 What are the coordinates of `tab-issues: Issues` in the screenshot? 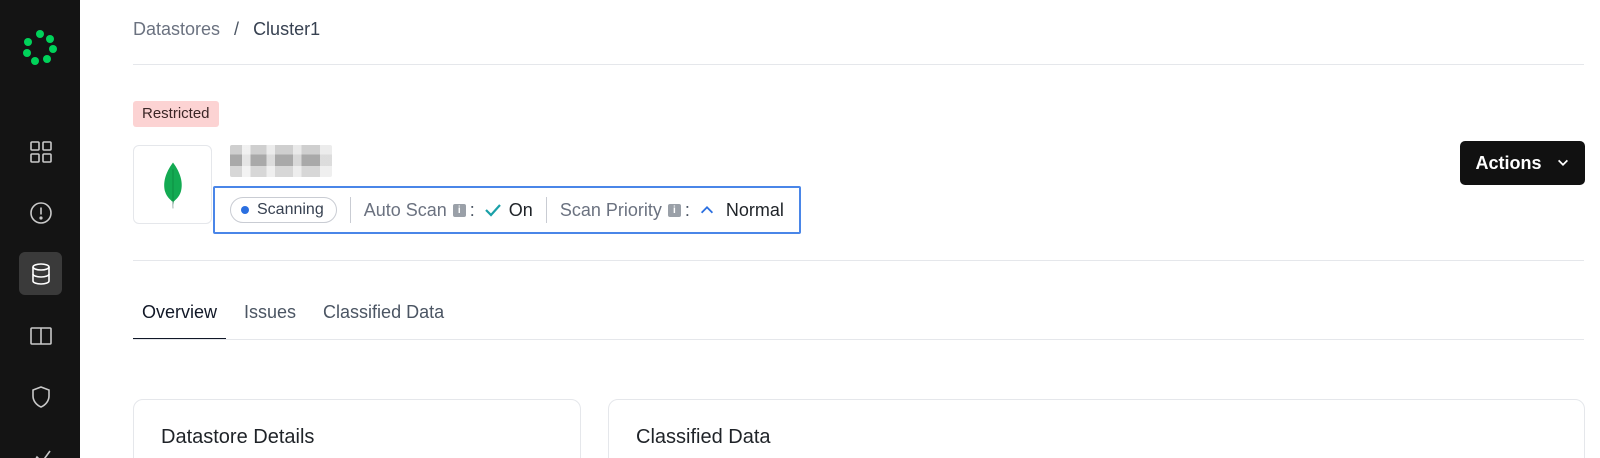 It's located at (270, 318).